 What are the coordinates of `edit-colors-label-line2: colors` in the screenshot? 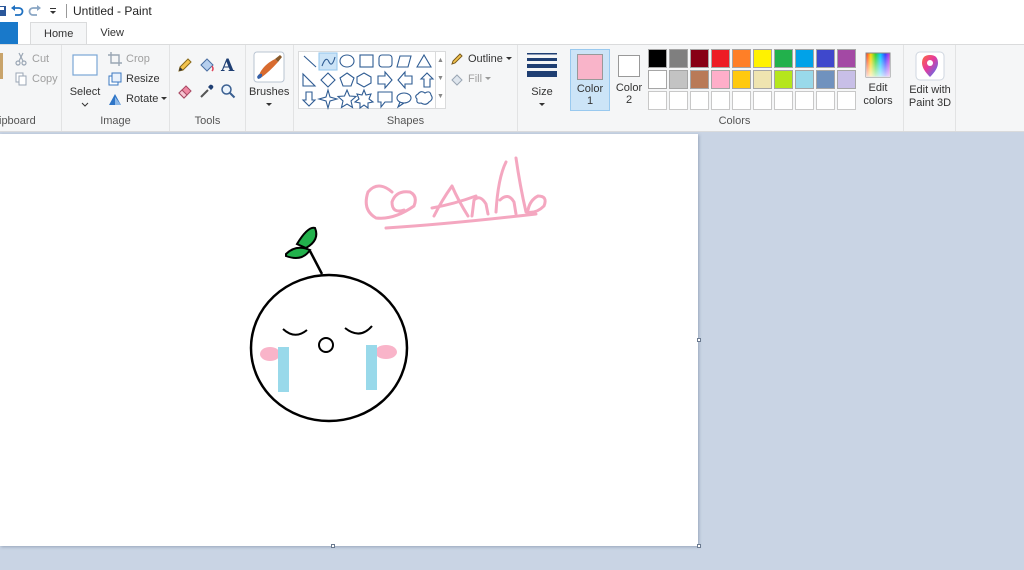 It's located at (878, 101).